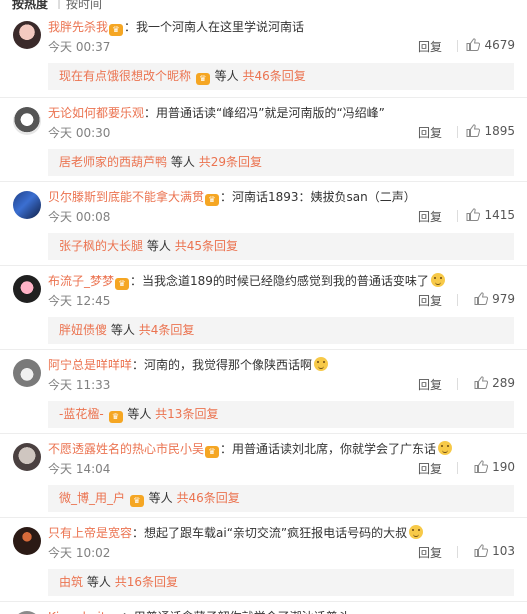 This screenshot has height=614, width=527. What do you see at coordinates (281, 246) in the screenshot?
I see `sub-replies-bar: 张子枫的大长腿 等人 共45条回复` at bounding box center [281, 246].